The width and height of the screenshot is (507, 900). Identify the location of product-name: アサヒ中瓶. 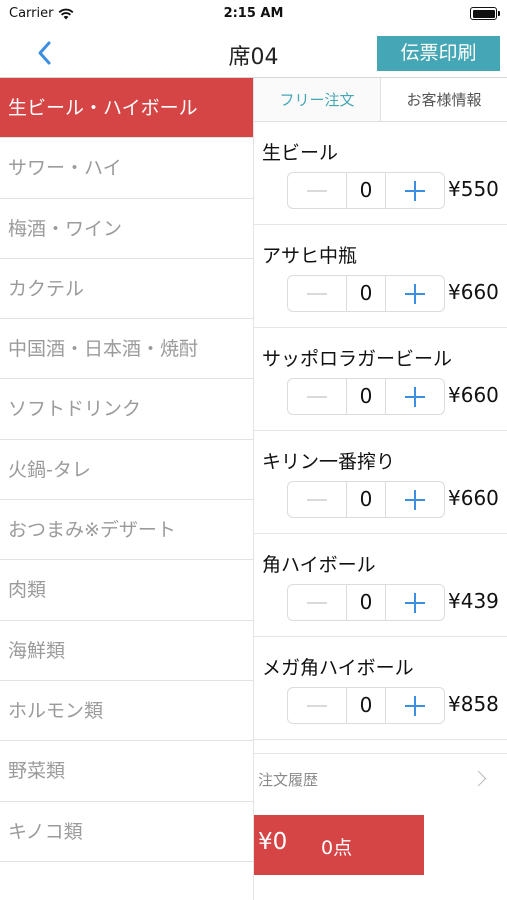
(310, 256).